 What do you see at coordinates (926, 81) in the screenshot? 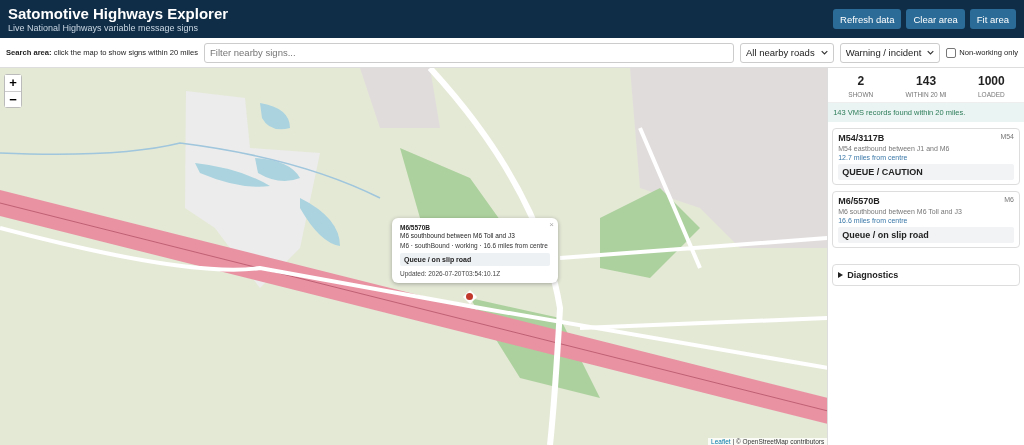
I see `stat-value: 143` at bounding box center [926, 81].